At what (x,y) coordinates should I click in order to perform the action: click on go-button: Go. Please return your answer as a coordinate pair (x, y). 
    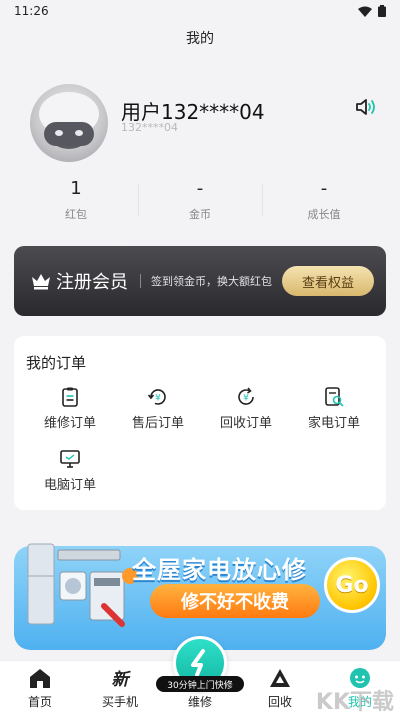
    Looking at the image, I should click on (352, 585).